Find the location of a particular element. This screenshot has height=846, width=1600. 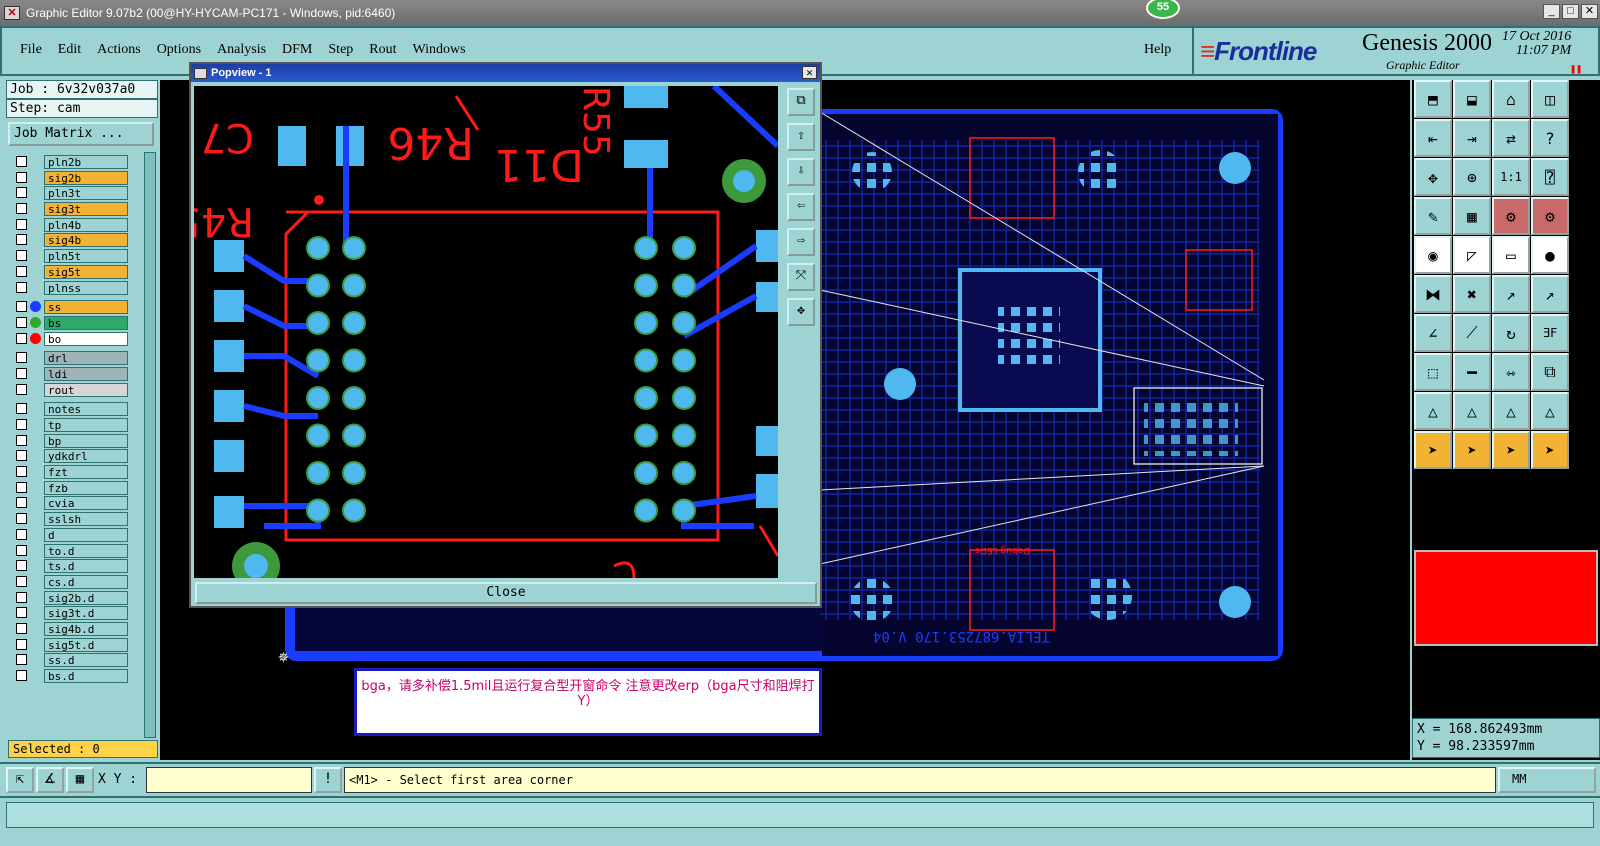

layer-row: bo is located at coordinates (76, 339).